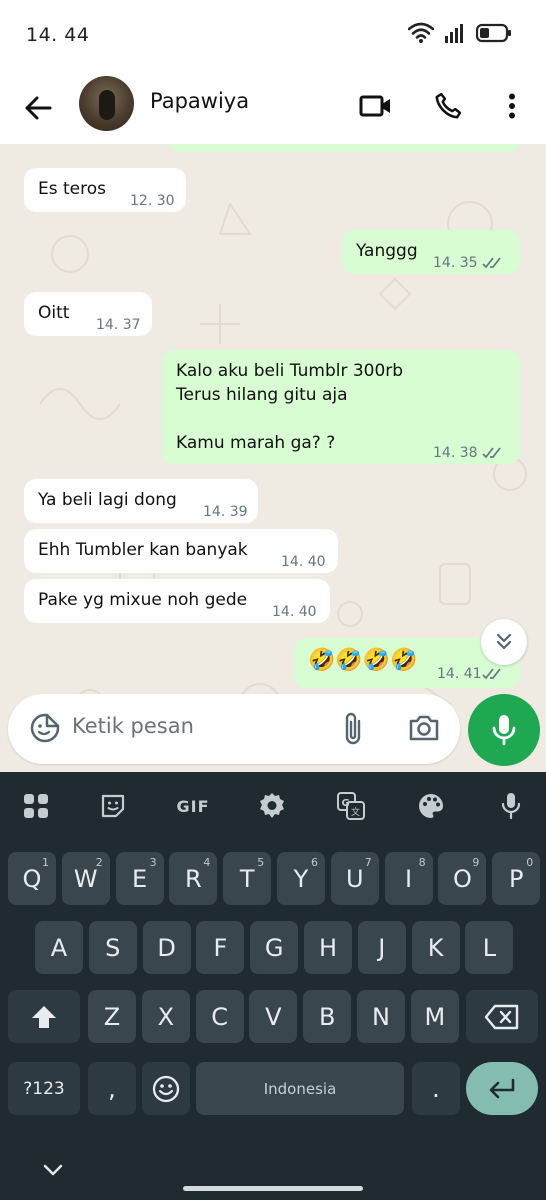 This screenshot has width=546, height=1200. I want to click on key-u: U7, so click(354, 878).